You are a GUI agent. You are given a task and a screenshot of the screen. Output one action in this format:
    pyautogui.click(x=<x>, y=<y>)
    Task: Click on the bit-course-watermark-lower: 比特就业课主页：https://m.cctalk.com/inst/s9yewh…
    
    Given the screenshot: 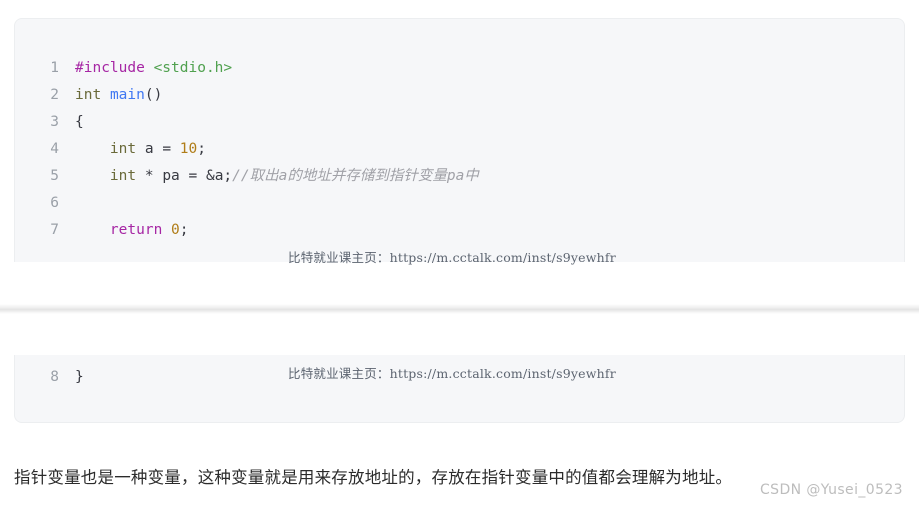 What is the action you would take?
    pyautogui.click(x=452, y=373)
    